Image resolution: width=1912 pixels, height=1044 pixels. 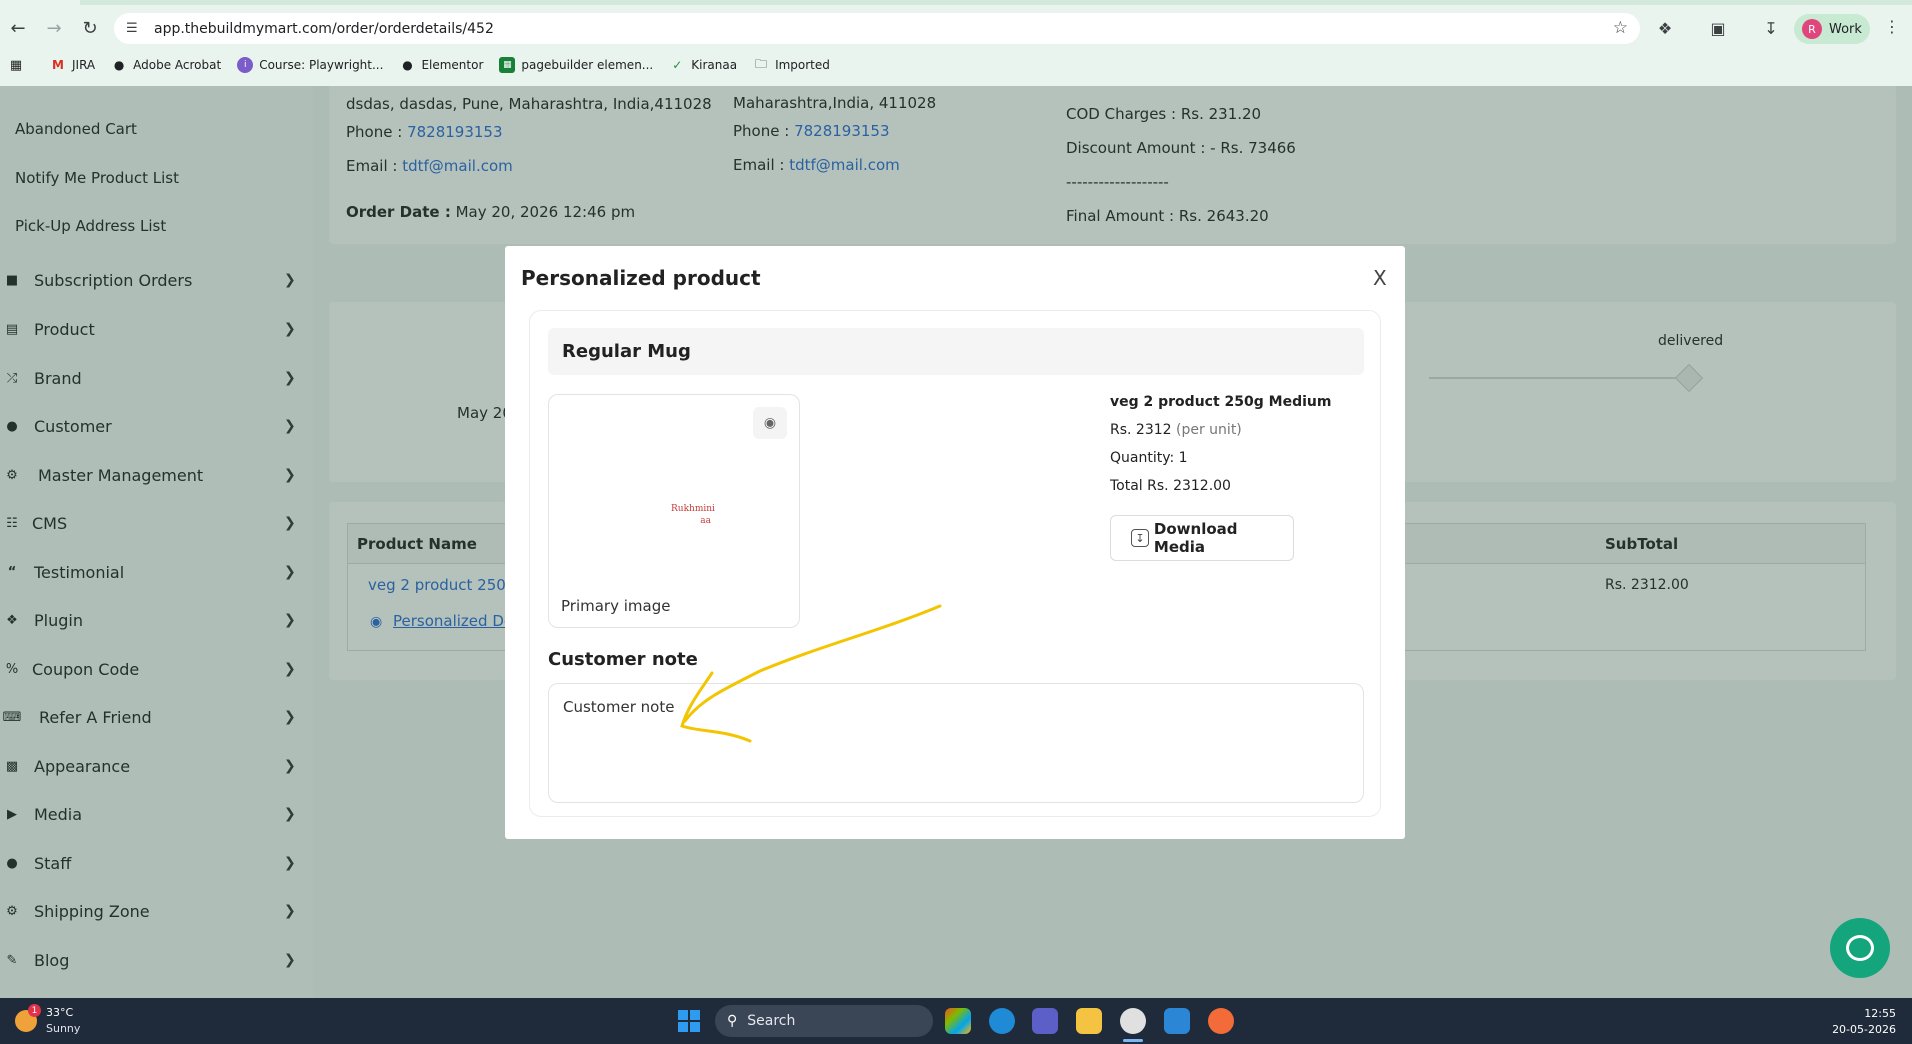 What do you see at coordinates (245, 65) in the screenshot?
I see `course-icon: i` at bounding box center [245, 65].